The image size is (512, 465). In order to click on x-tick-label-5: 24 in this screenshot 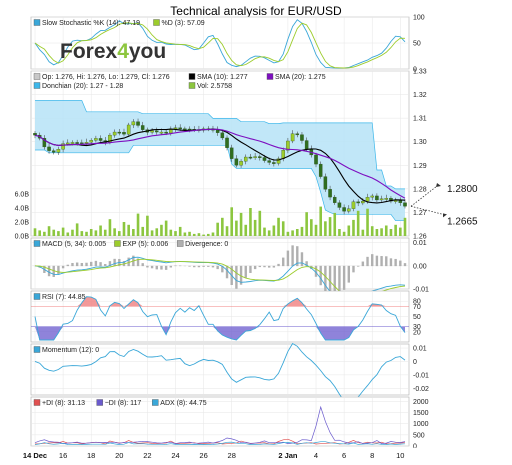, I will do `click(175, 455)`.